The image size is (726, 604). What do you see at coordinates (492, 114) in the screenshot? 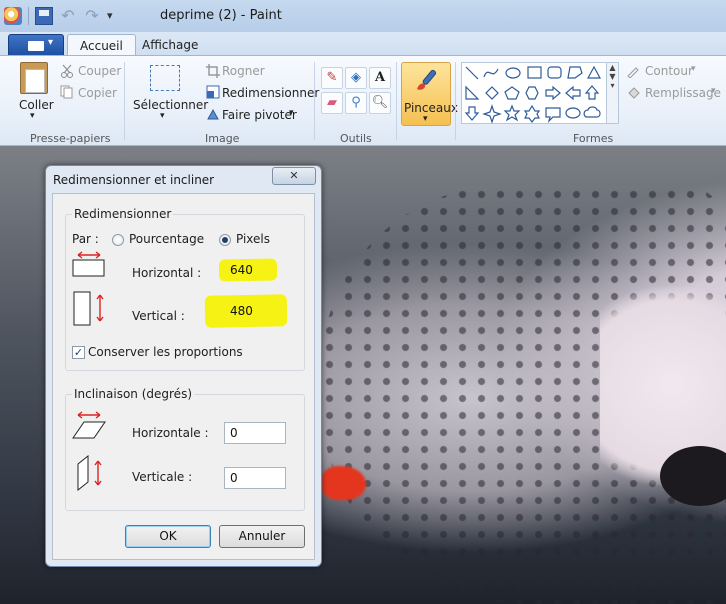
I see `four-point-star-shape-icon` at bounding box center [492, 114].